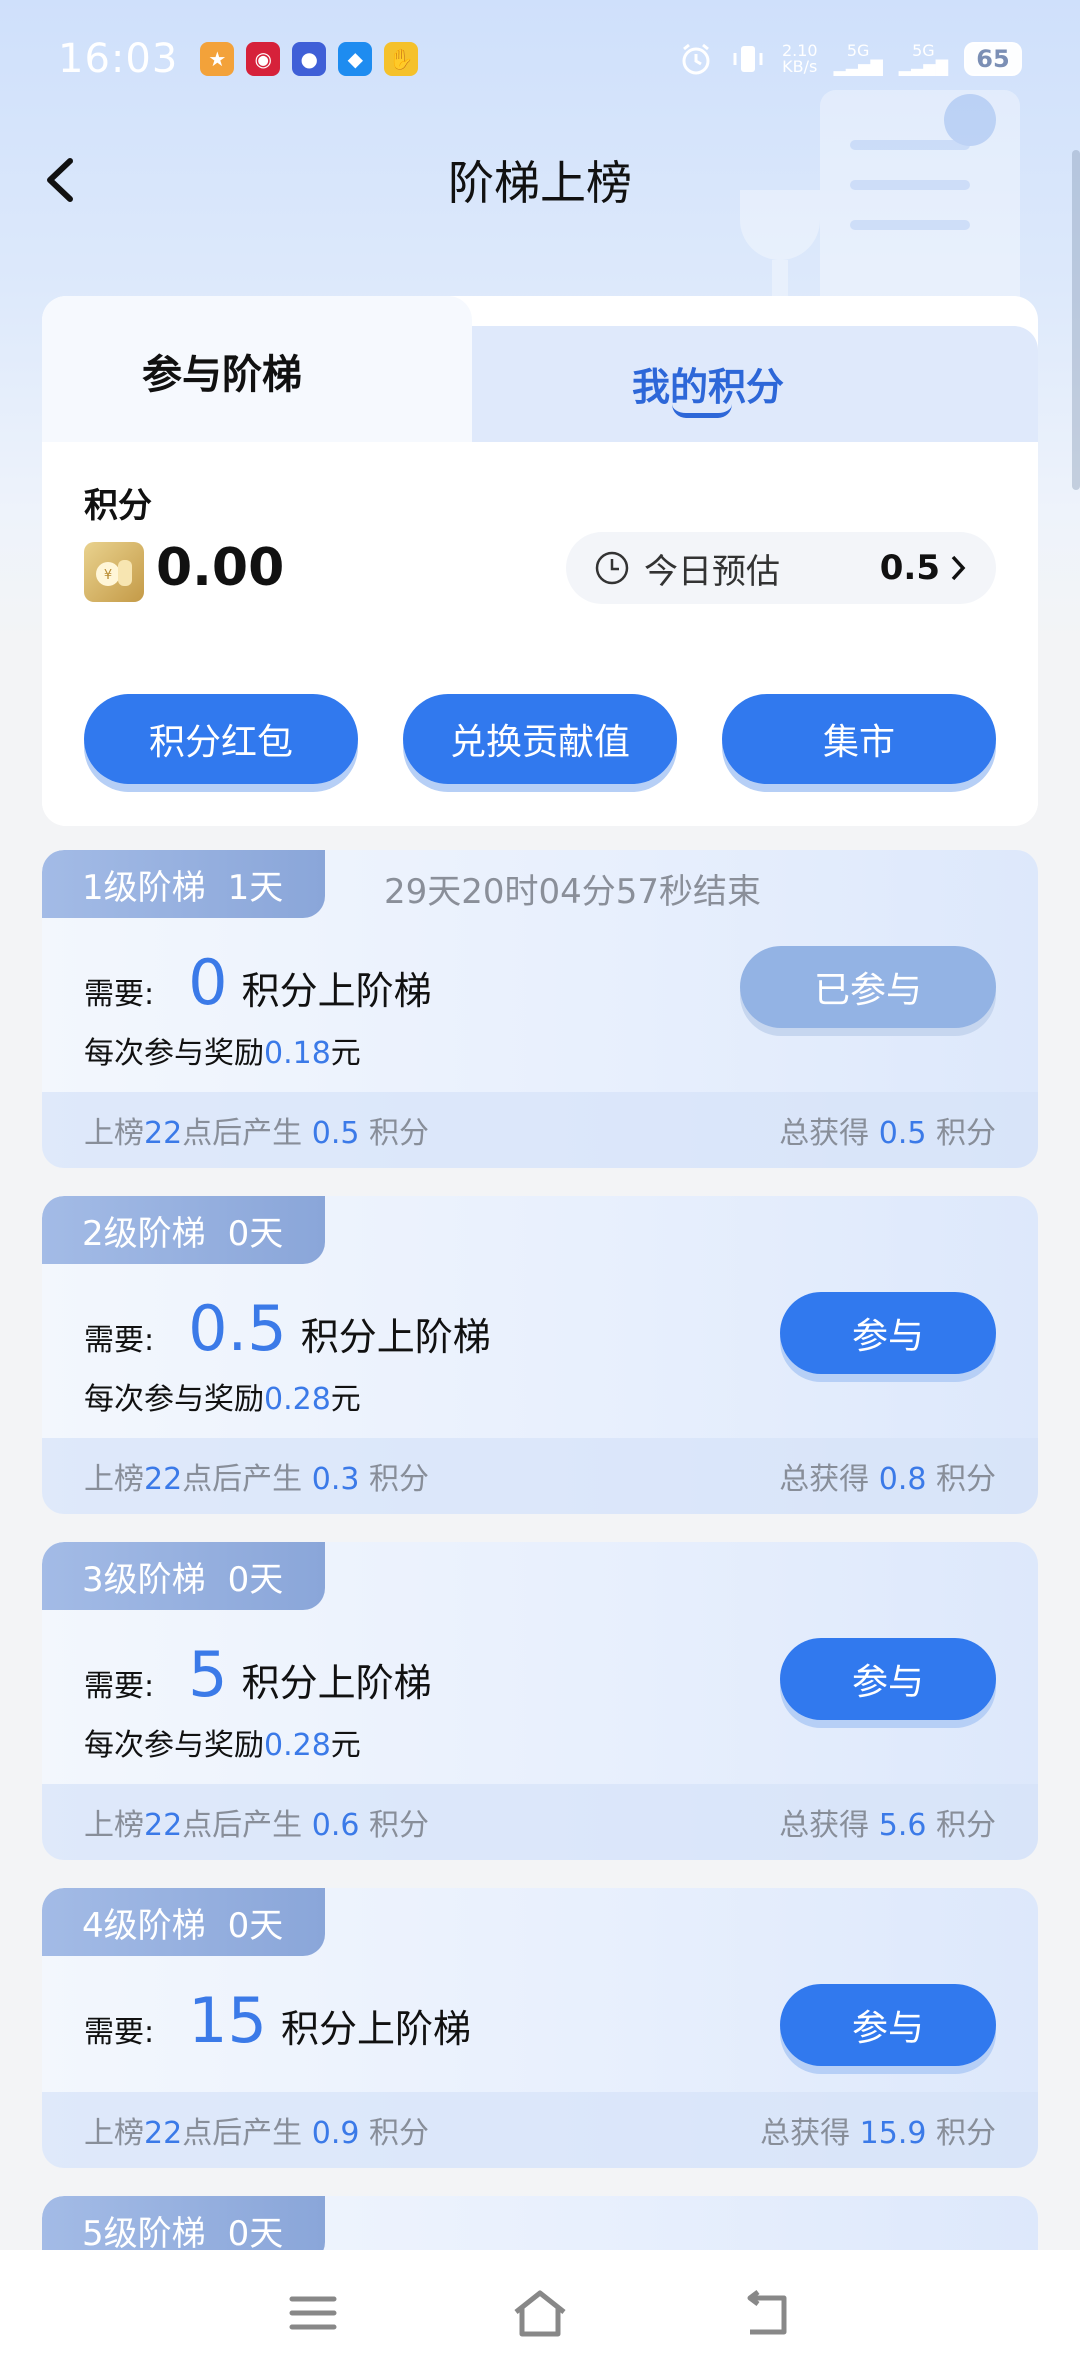 The width and height of the screenshot is (1080, 2376). Describe the element at coordinates (184, 1576) in the screenshot. I see `tier-badge: 3级阶梯 0天` at that location.